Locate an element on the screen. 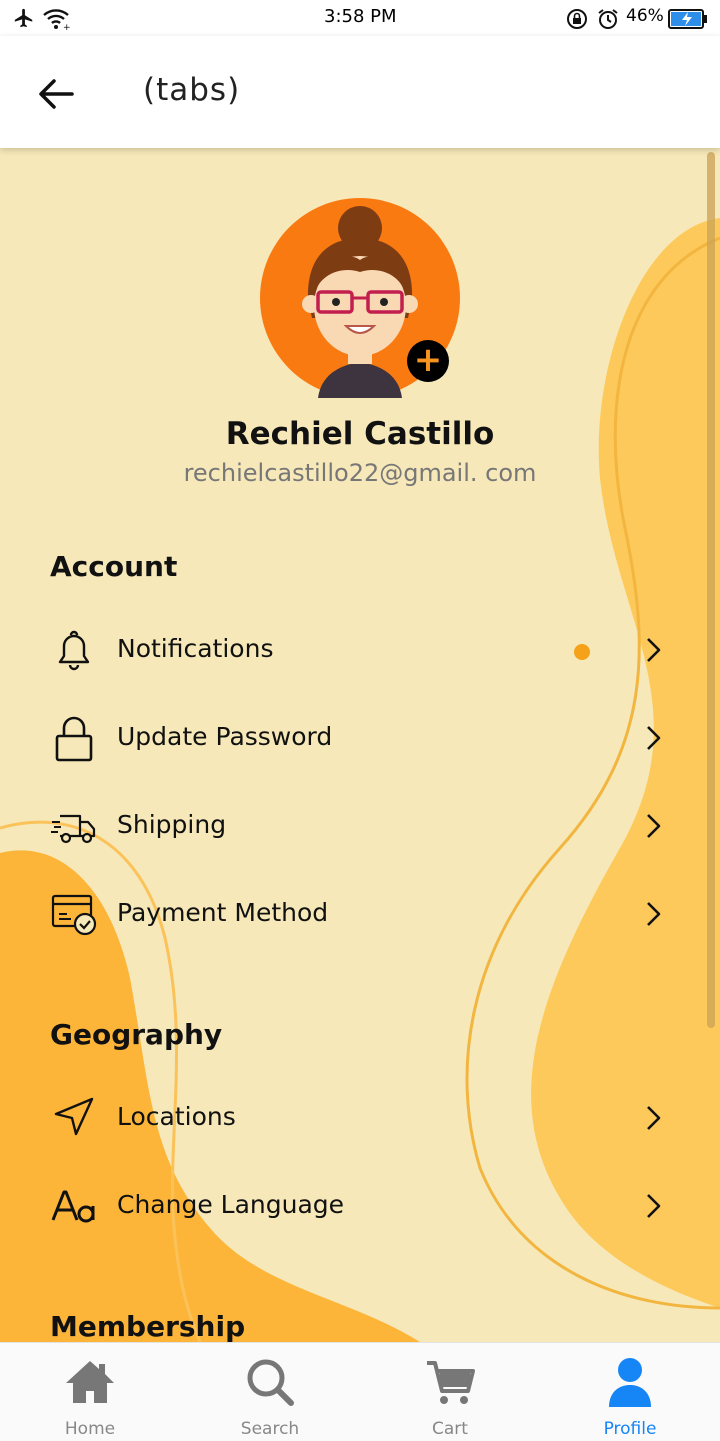 The image size is (720, 1441). app-bar: (tabs) is located at coordinates (360, 92).